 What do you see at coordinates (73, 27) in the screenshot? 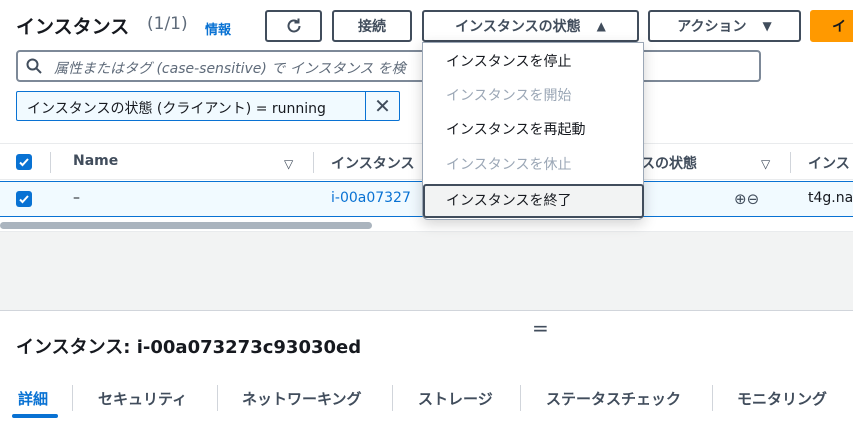
I see `page-title: インスタンス` at bounding box center [73, 27].